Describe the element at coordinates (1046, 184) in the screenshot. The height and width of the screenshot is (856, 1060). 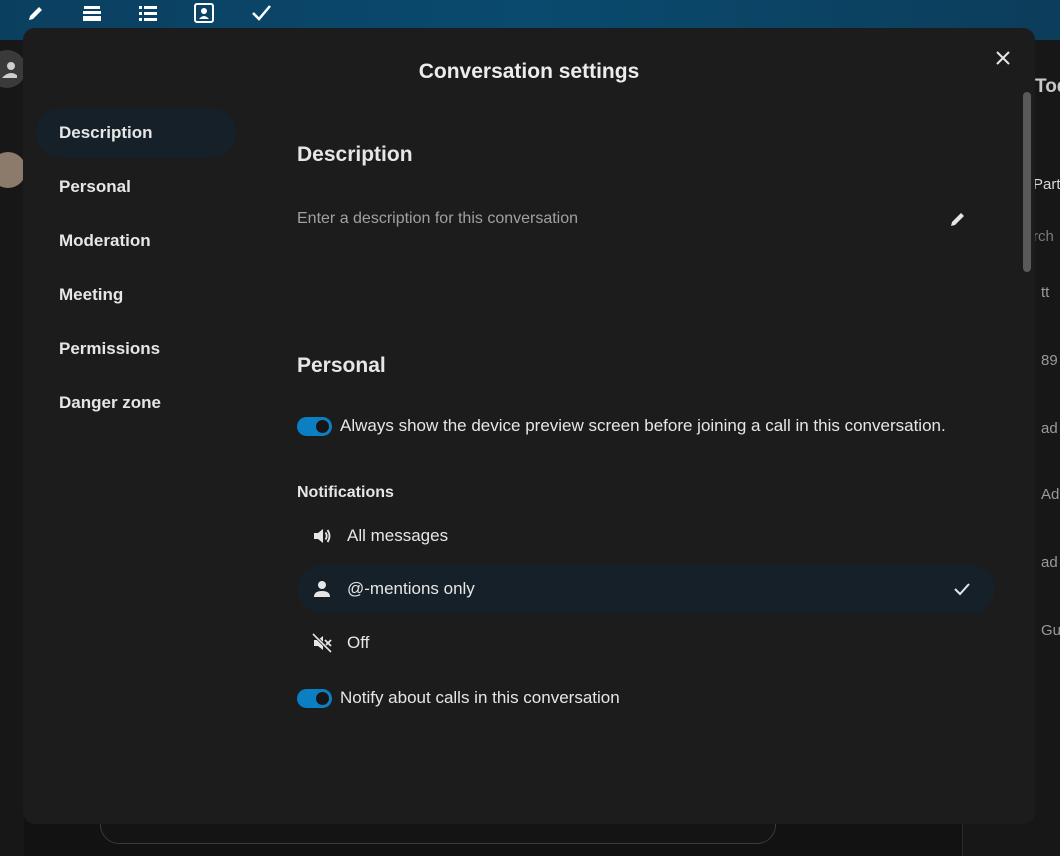
I see `bg-text: Part` at that location.